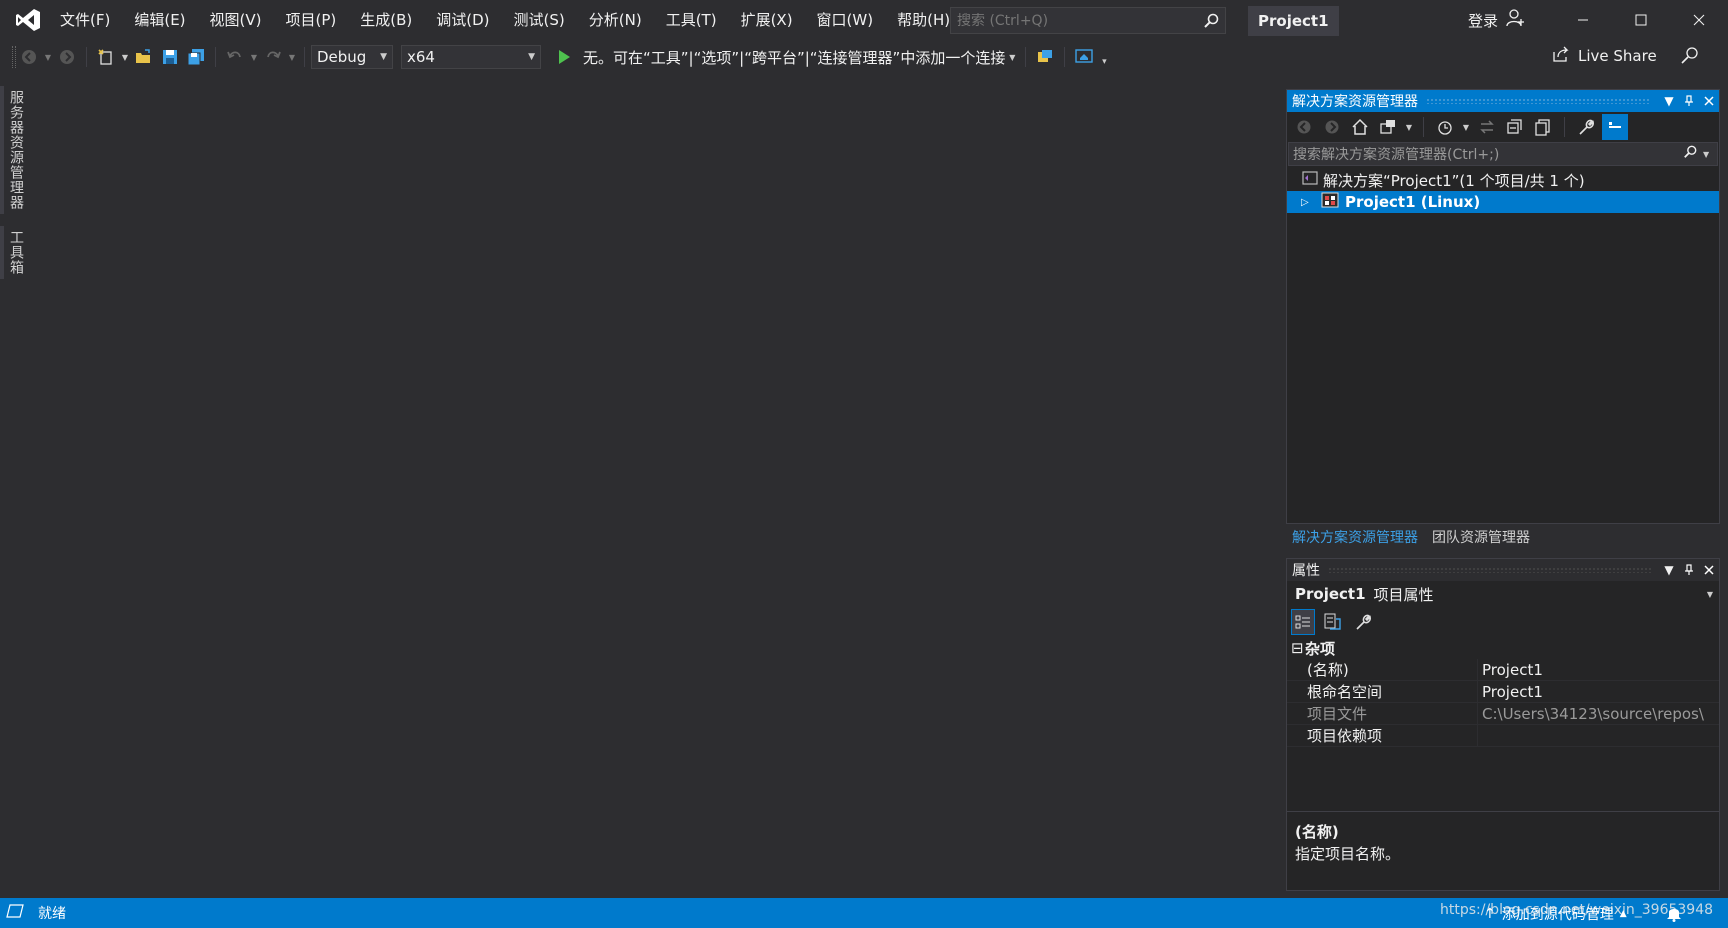  Describe the element at coordinates (1503, 622) in the screenshot. I see `properties-toolbar` at that location.